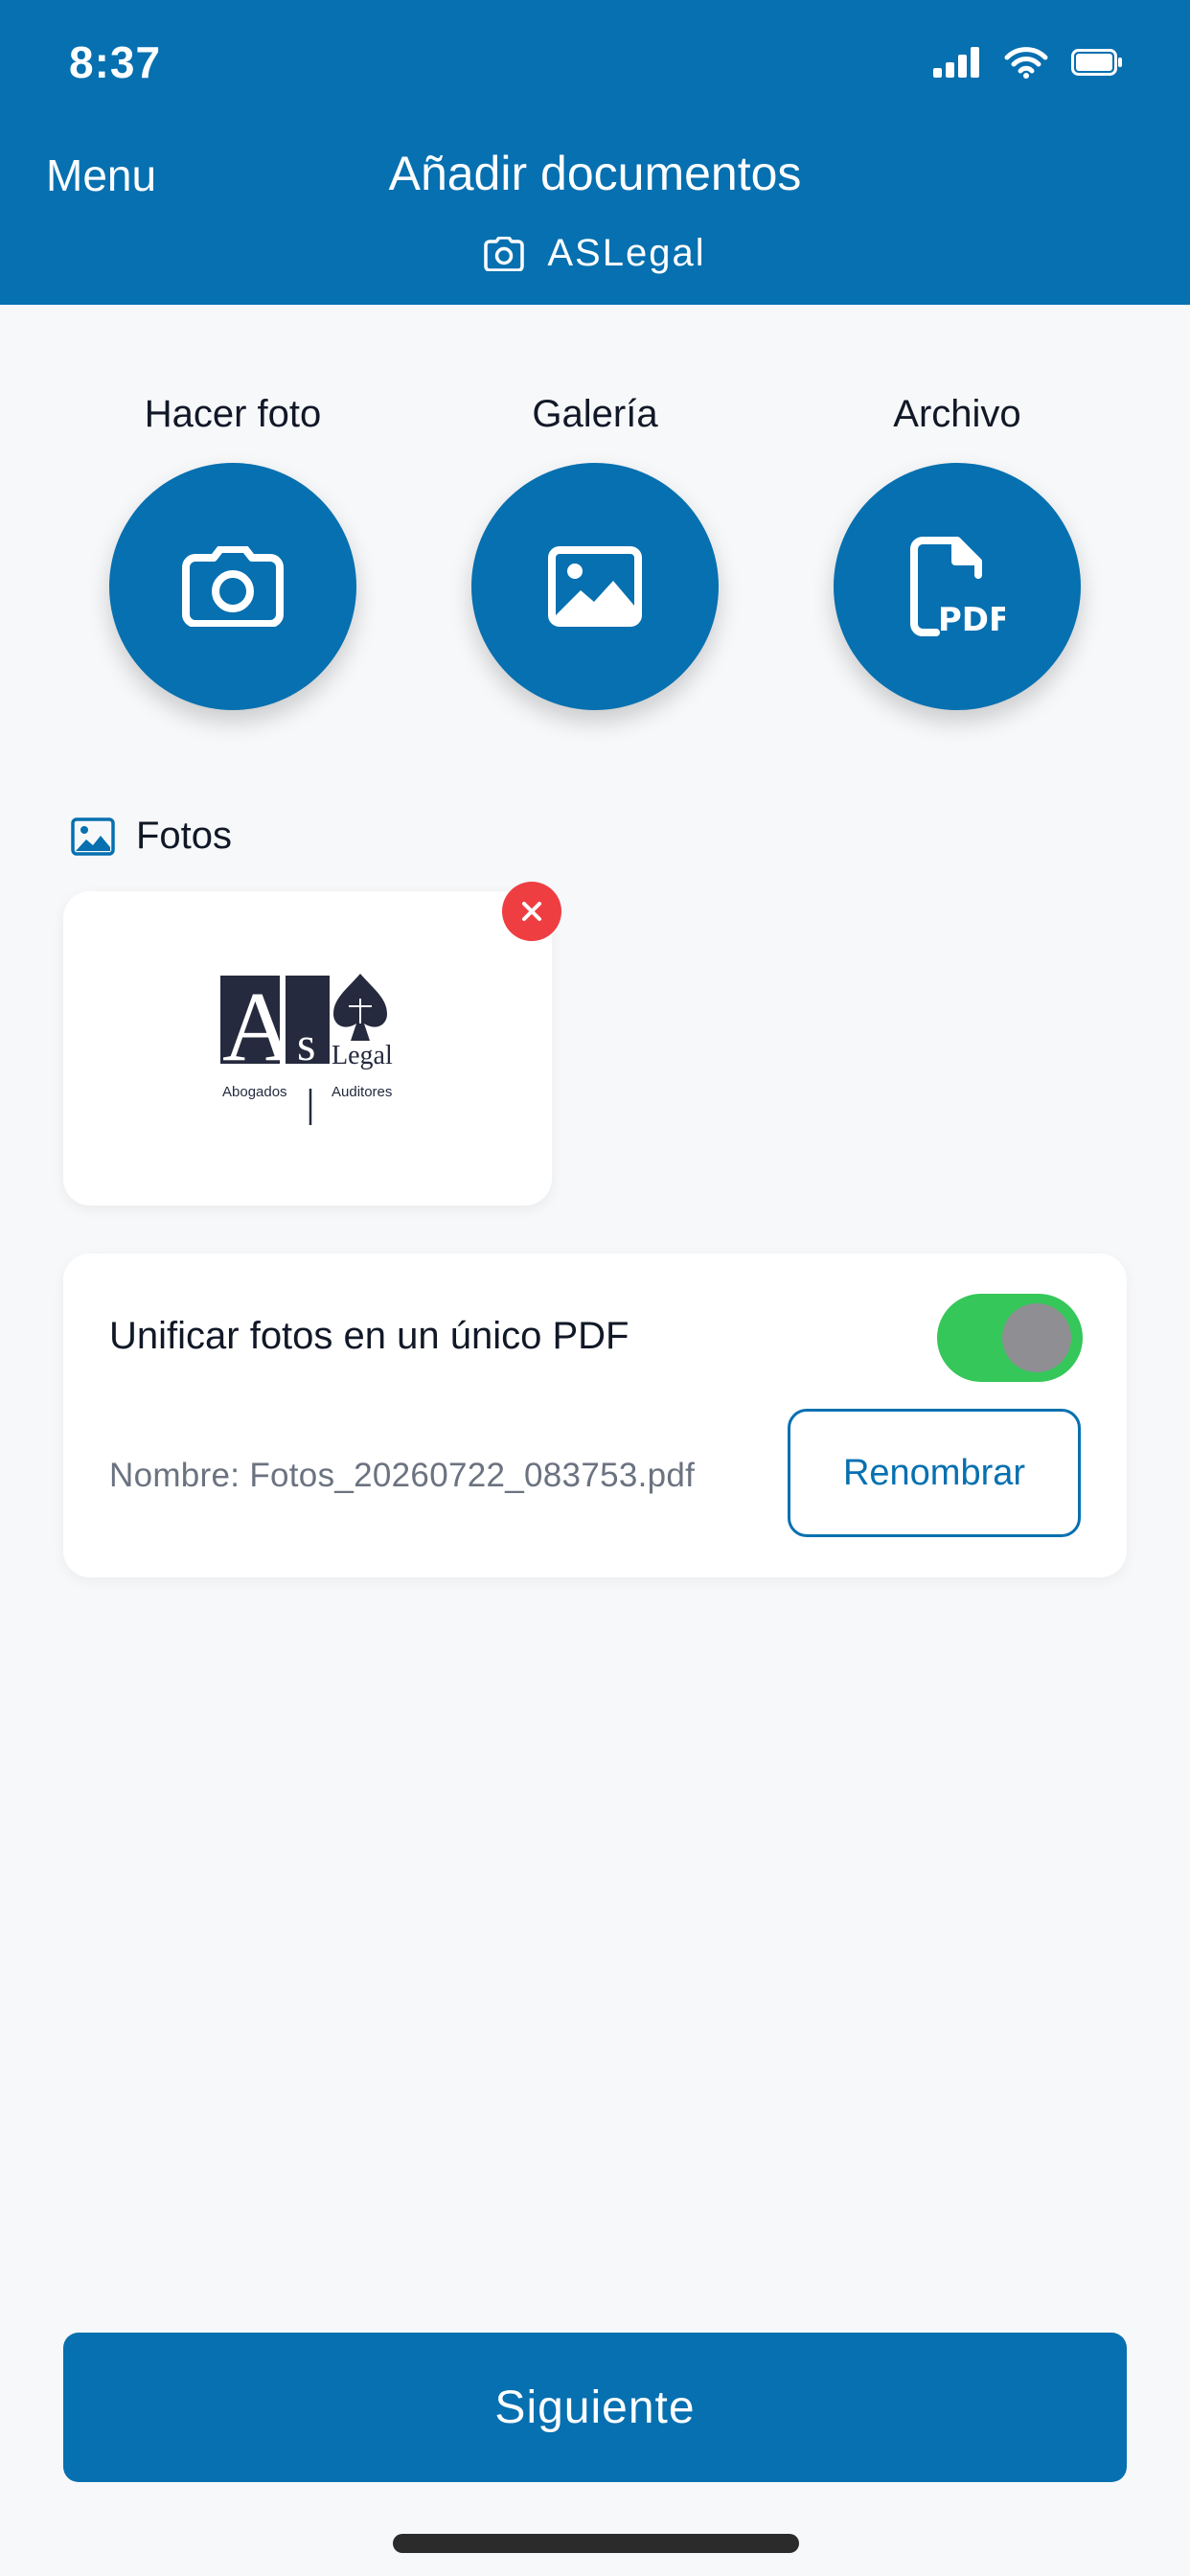 This screenshot has width=1190, height=2576. What do you see at coordinates (306, 1043) in the screenshot?
I see `logo-letter-s: s` at bounding box center [306, 1043].